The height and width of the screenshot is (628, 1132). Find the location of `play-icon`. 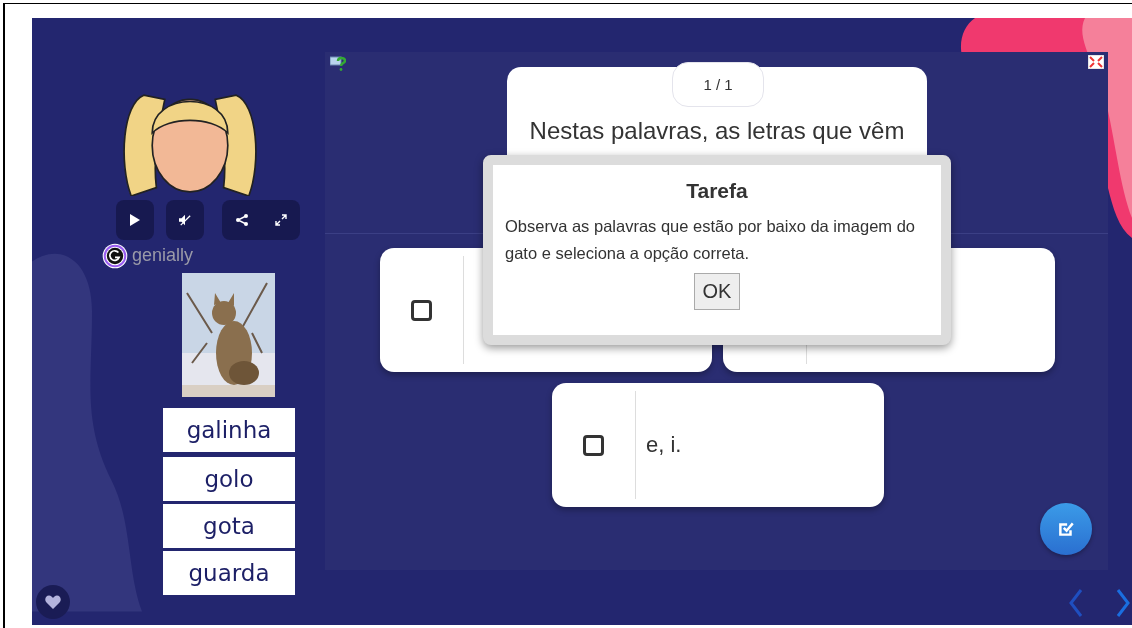

play-icon is located at coordinates (135, 220).